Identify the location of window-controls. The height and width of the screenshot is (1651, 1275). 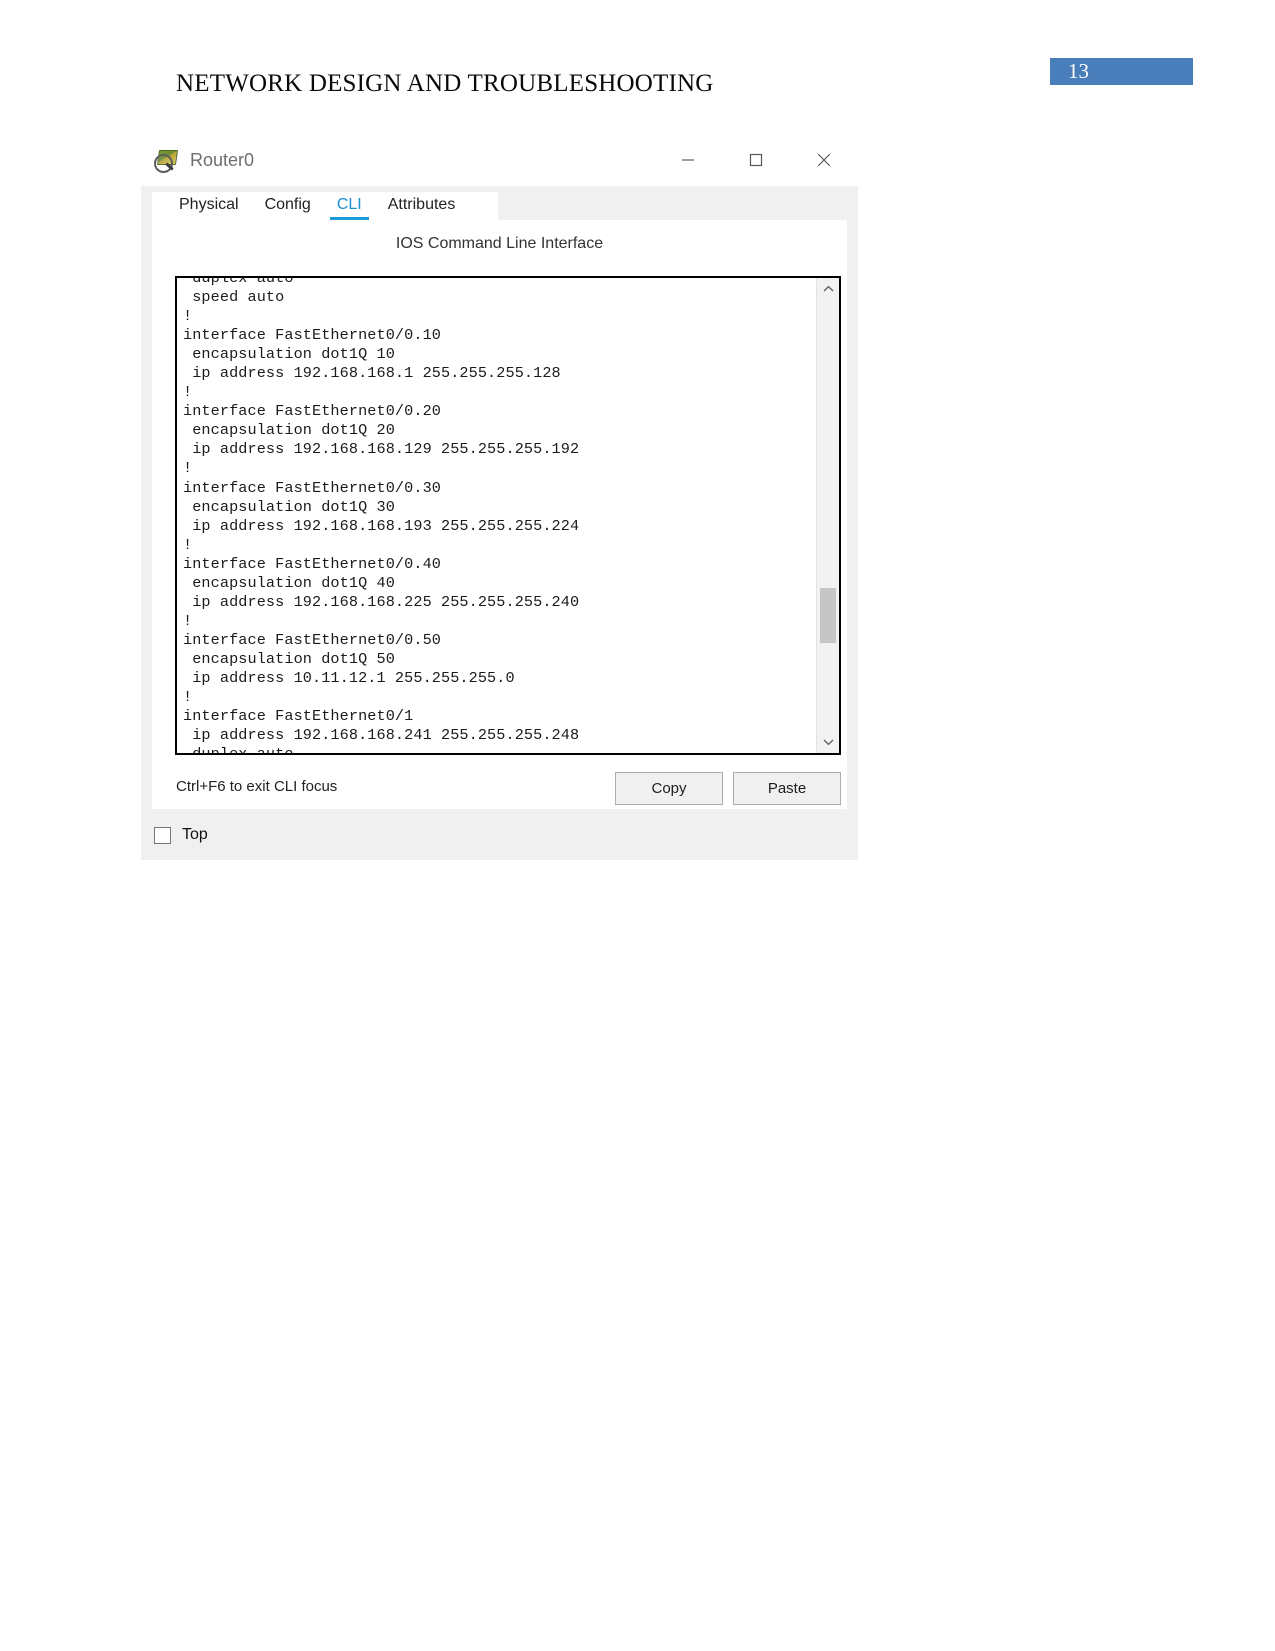
(756, 160).